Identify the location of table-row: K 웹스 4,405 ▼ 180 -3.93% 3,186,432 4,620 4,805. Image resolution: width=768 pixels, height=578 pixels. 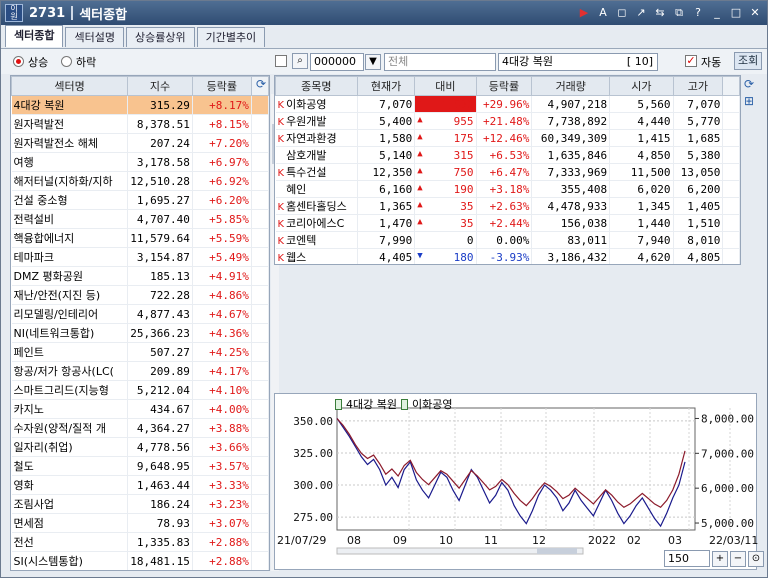
(507, 256).